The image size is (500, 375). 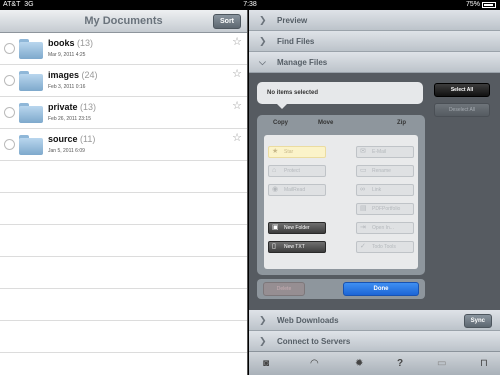 I want to click on sync-button: Sync, so click(x=477, y=321).